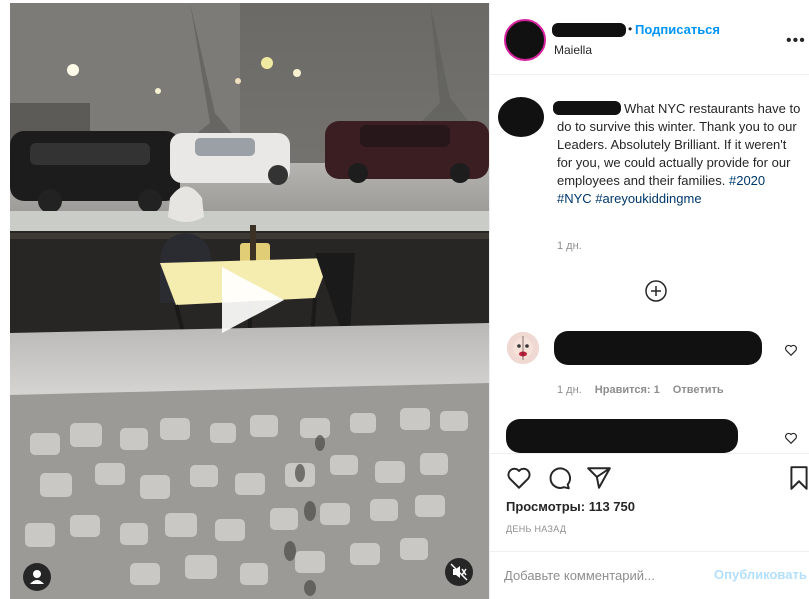 This screenshot has height=599, width=809. Describe the element at coordinates (569, 246) in the screenshot. I see `caption-timestamp: 1 дн.` at that location.